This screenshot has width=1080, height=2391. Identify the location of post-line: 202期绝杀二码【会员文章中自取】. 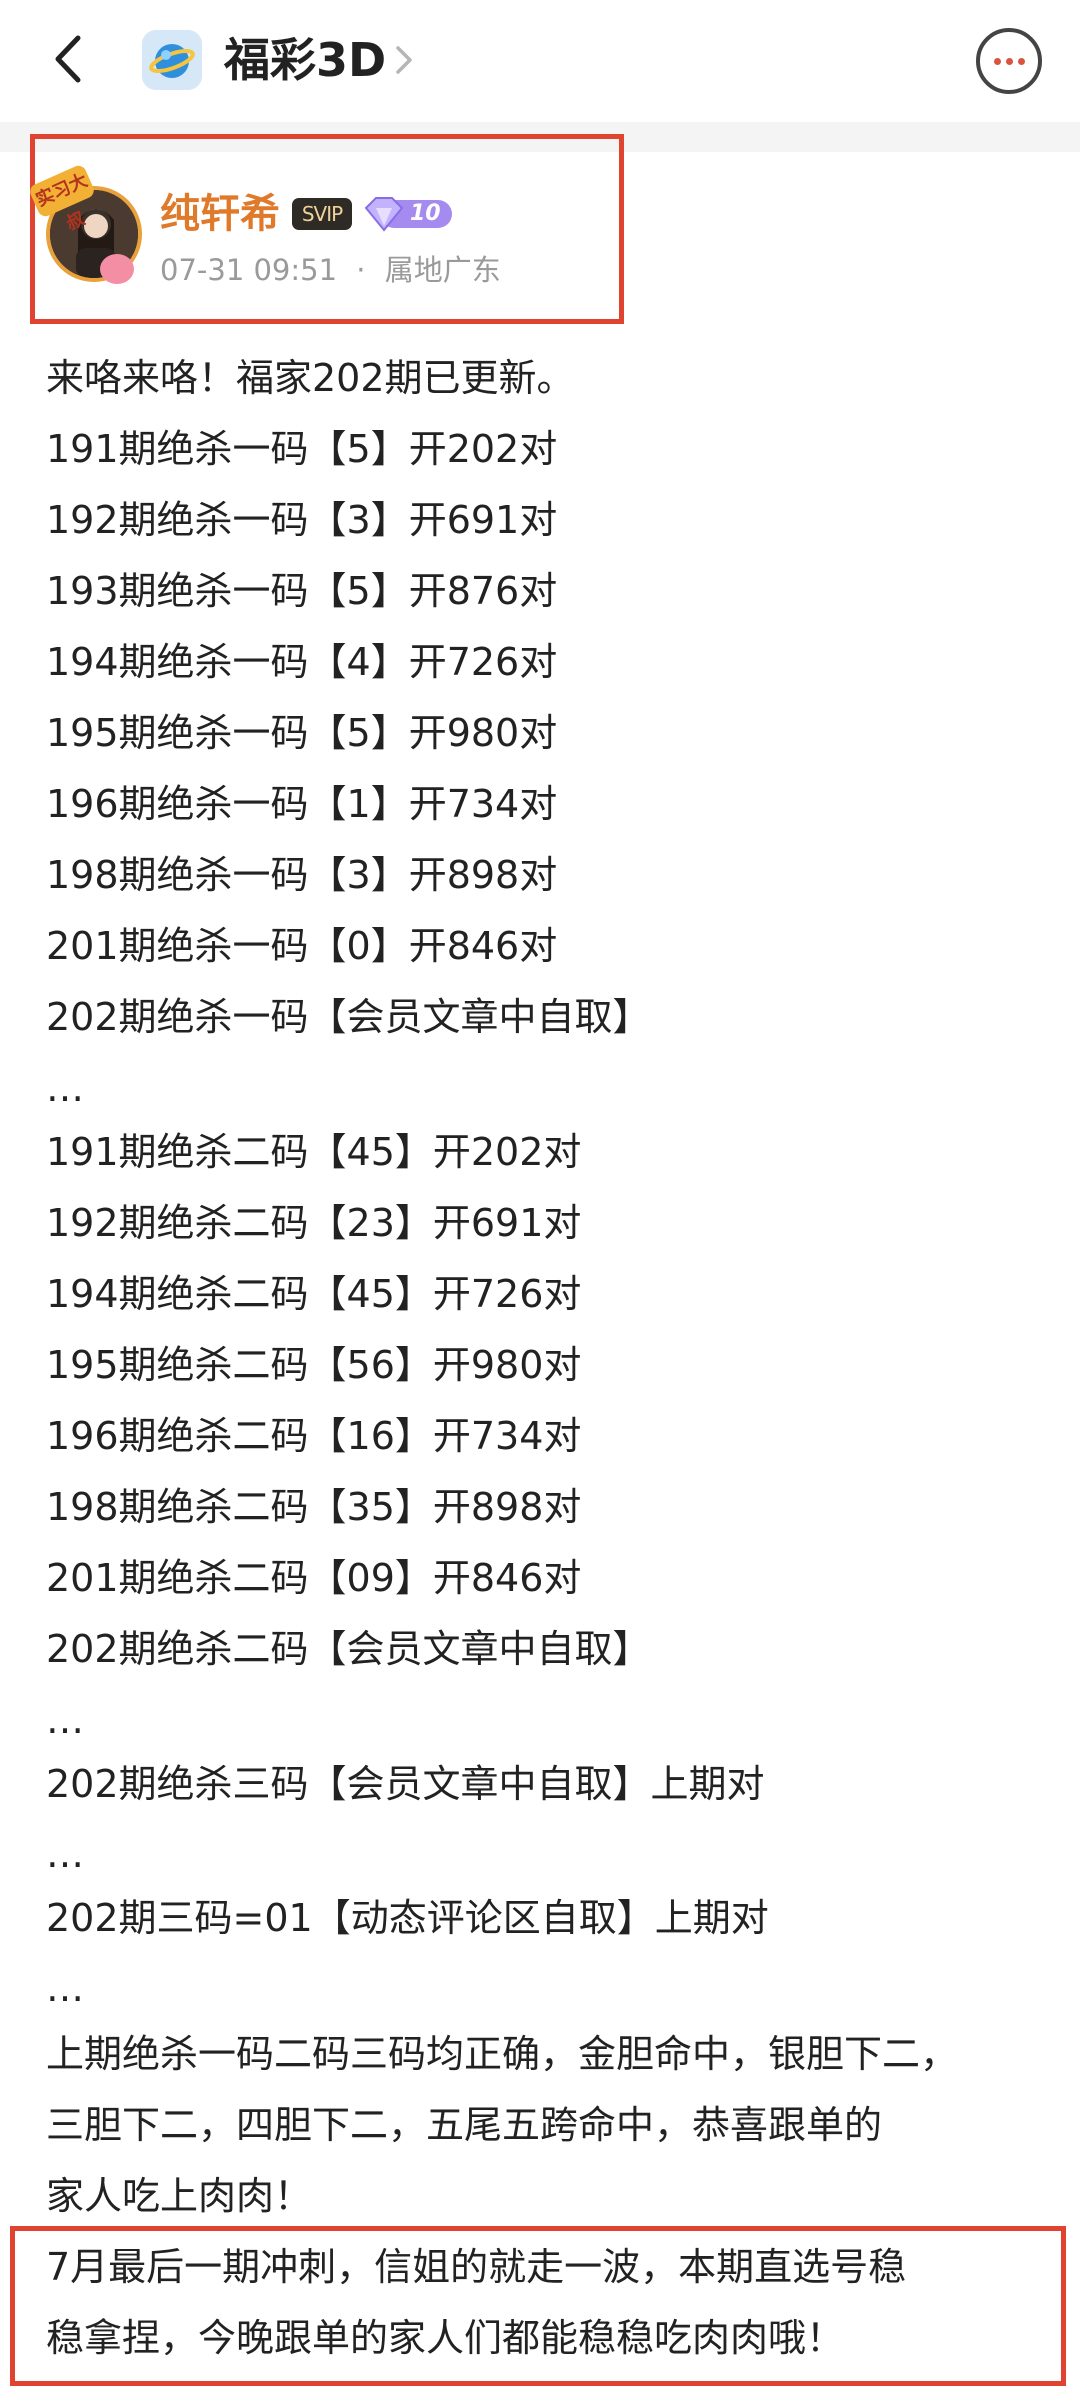
(348, 1649).